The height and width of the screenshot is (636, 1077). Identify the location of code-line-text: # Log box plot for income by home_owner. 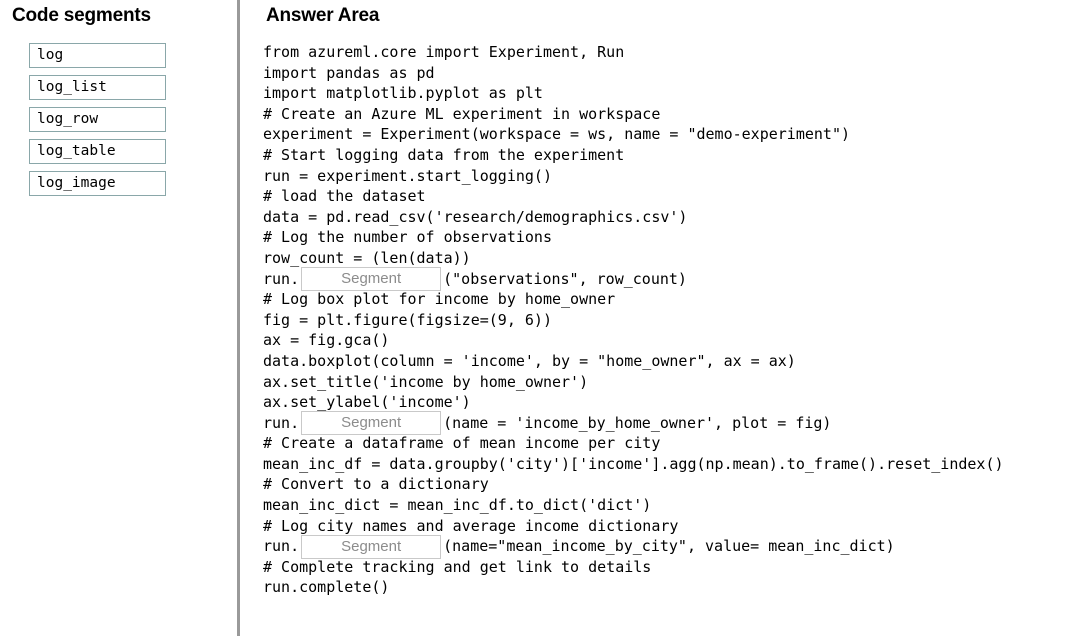
(439, 299).